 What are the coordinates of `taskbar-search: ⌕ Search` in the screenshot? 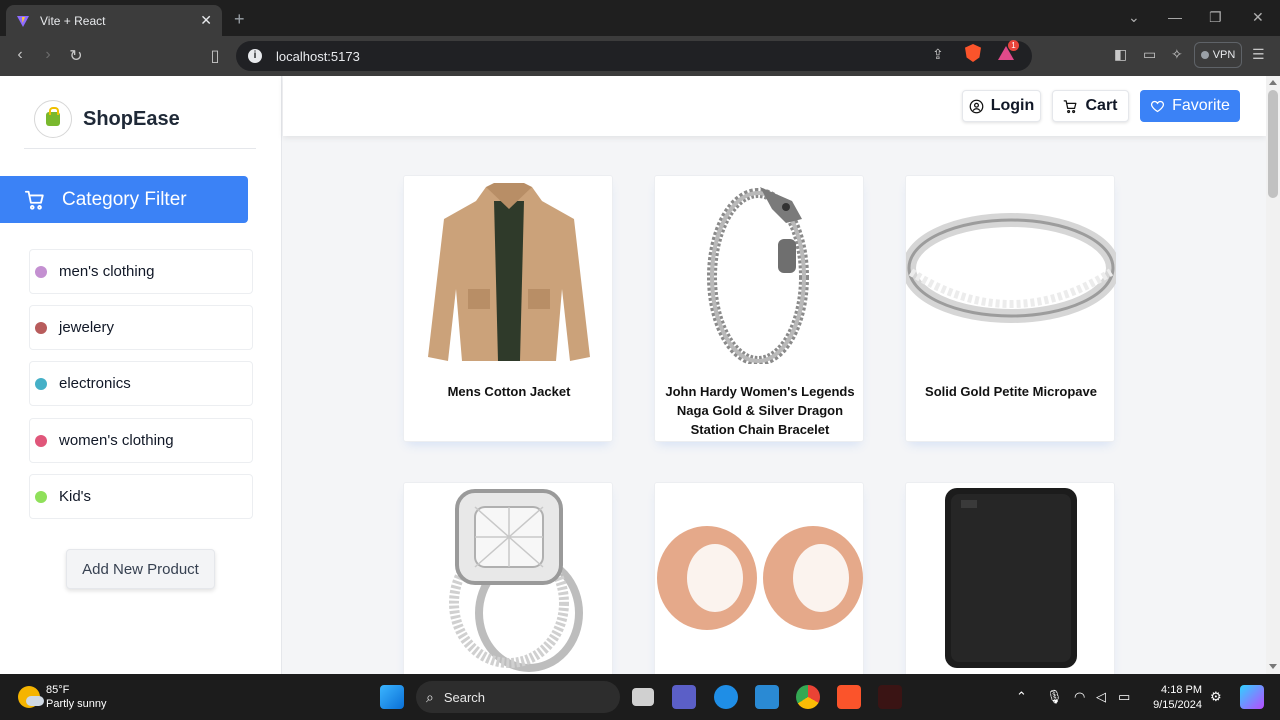 It's located at (518, 697).